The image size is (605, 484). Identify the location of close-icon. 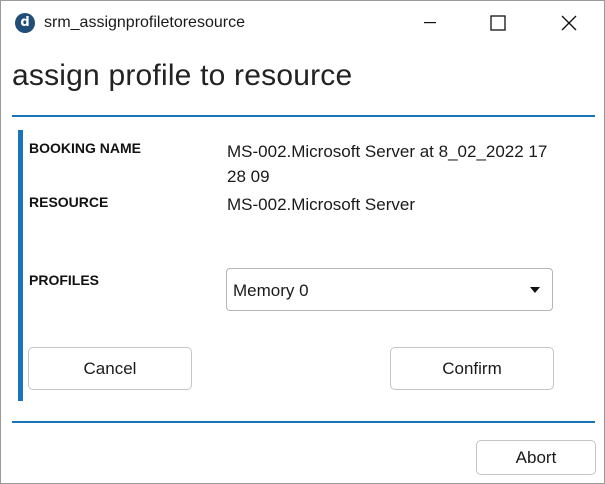
(569, 23).